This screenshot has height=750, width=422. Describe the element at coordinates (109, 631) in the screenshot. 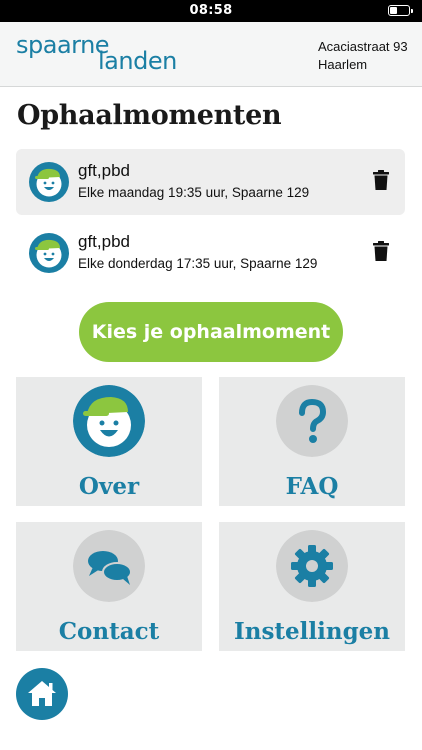

I see `tile-label: Contact` at that location.